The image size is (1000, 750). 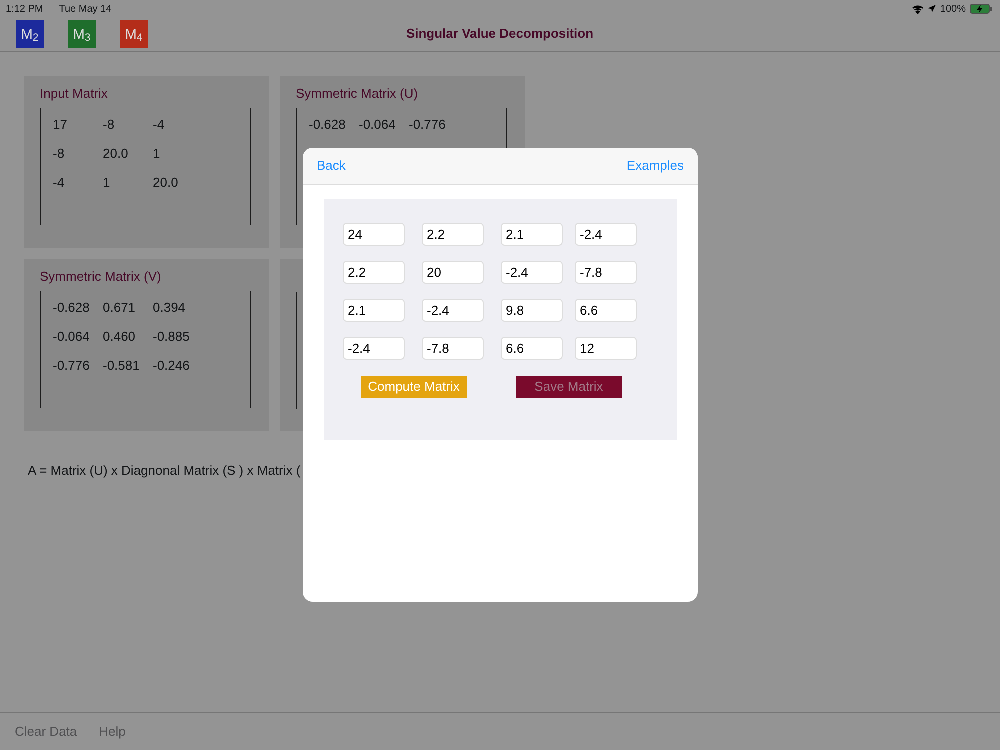 What do you see at coordinates (120, 307) in the screenshot?
I see `matrix-value: 0.671` at bounding box center [120, 307].